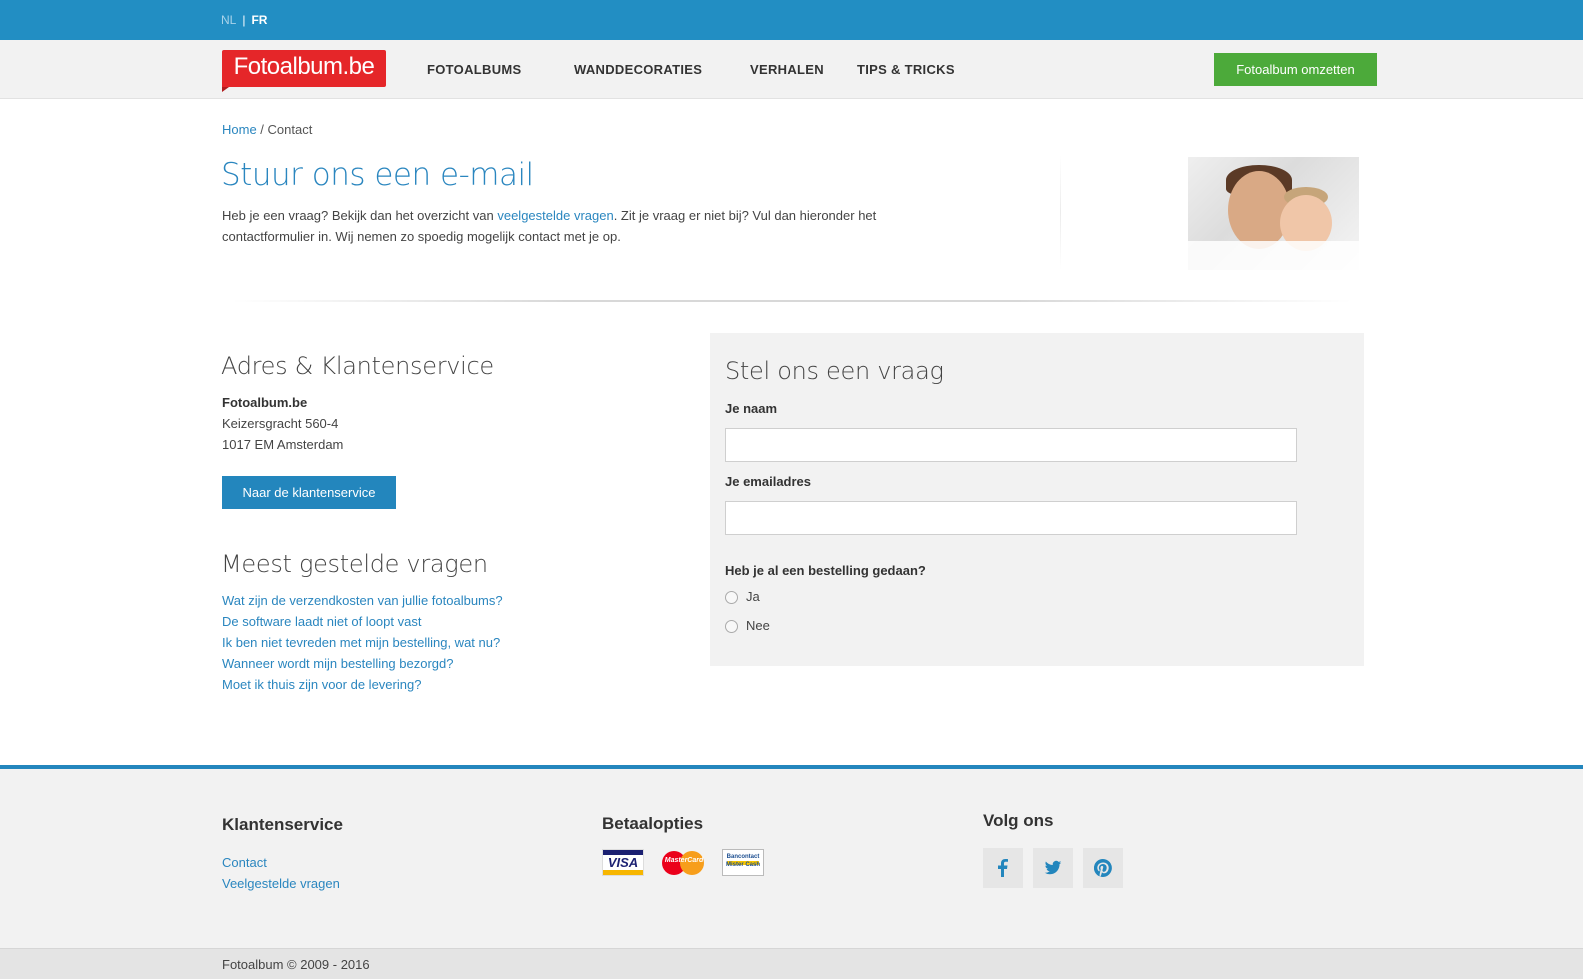 The width and height of the screenshot is (1583, 979). What do you see at coordinates (265, 402) in the screenshot?
I see `company-name: Fotoalbum.be` at bounding box center [265, 402].